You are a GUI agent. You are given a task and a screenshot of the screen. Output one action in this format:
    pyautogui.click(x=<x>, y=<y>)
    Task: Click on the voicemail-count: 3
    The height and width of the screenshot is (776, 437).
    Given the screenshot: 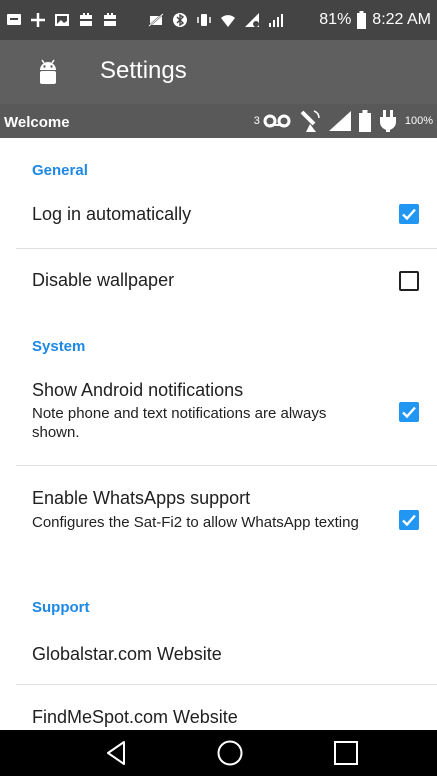 What is the action you would take?
    pyautogui.click(x=256, y=121)
    